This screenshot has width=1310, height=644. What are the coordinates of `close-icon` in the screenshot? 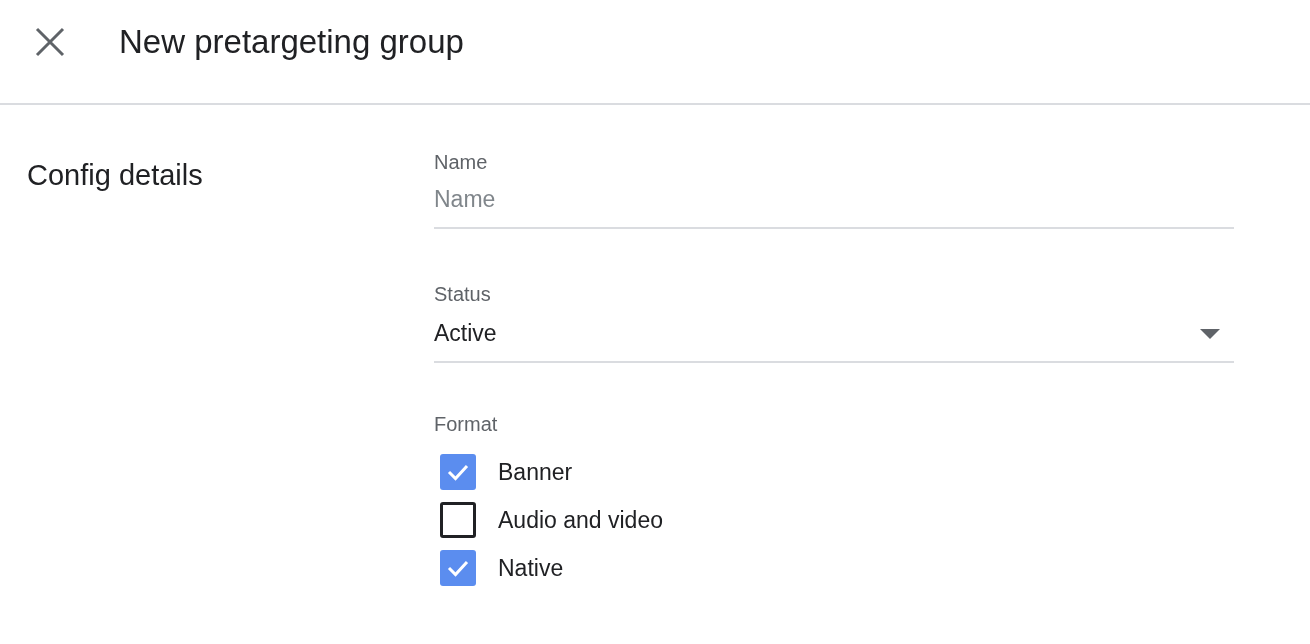 It's located at (50, 41).